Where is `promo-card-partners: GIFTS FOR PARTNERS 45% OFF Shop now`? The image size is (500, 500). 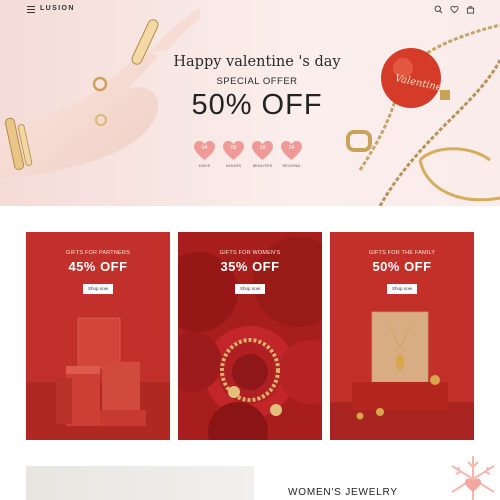
promo-card-partners: GIFTS FOR PARTNERS 45% OFF Shop now is located at coordinates (98, 336).